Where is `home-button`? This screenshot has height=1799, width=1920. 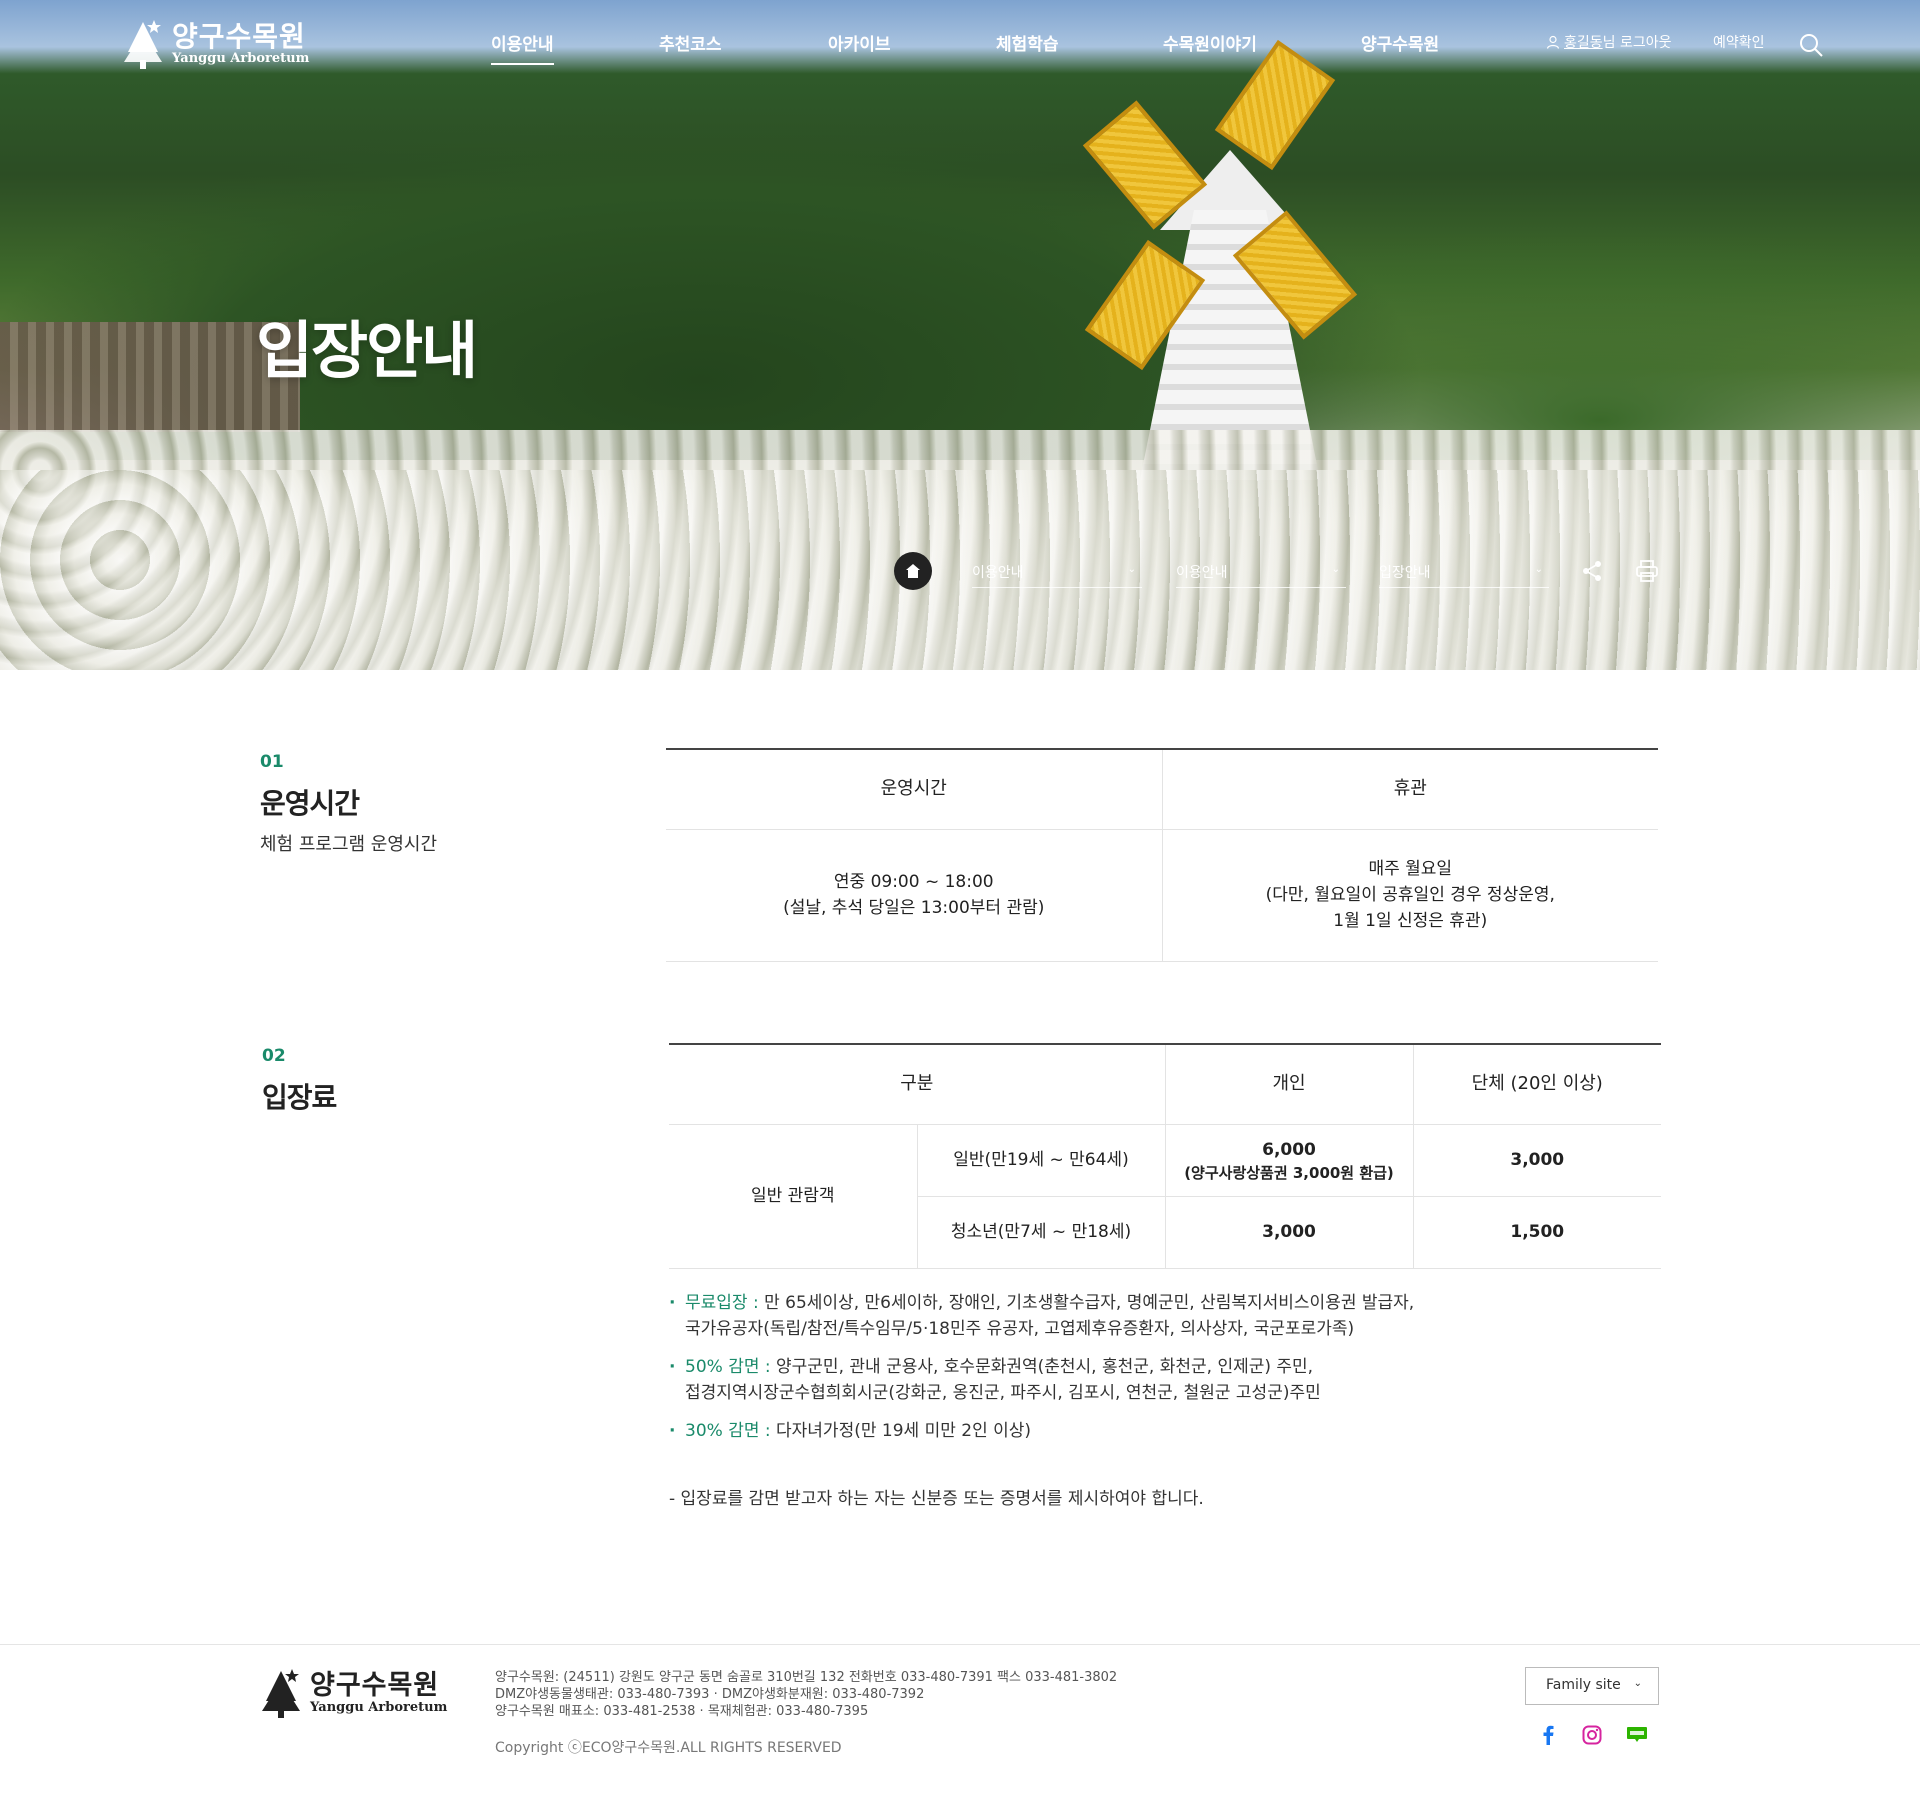 home-button is located at coordinates (913, 571).